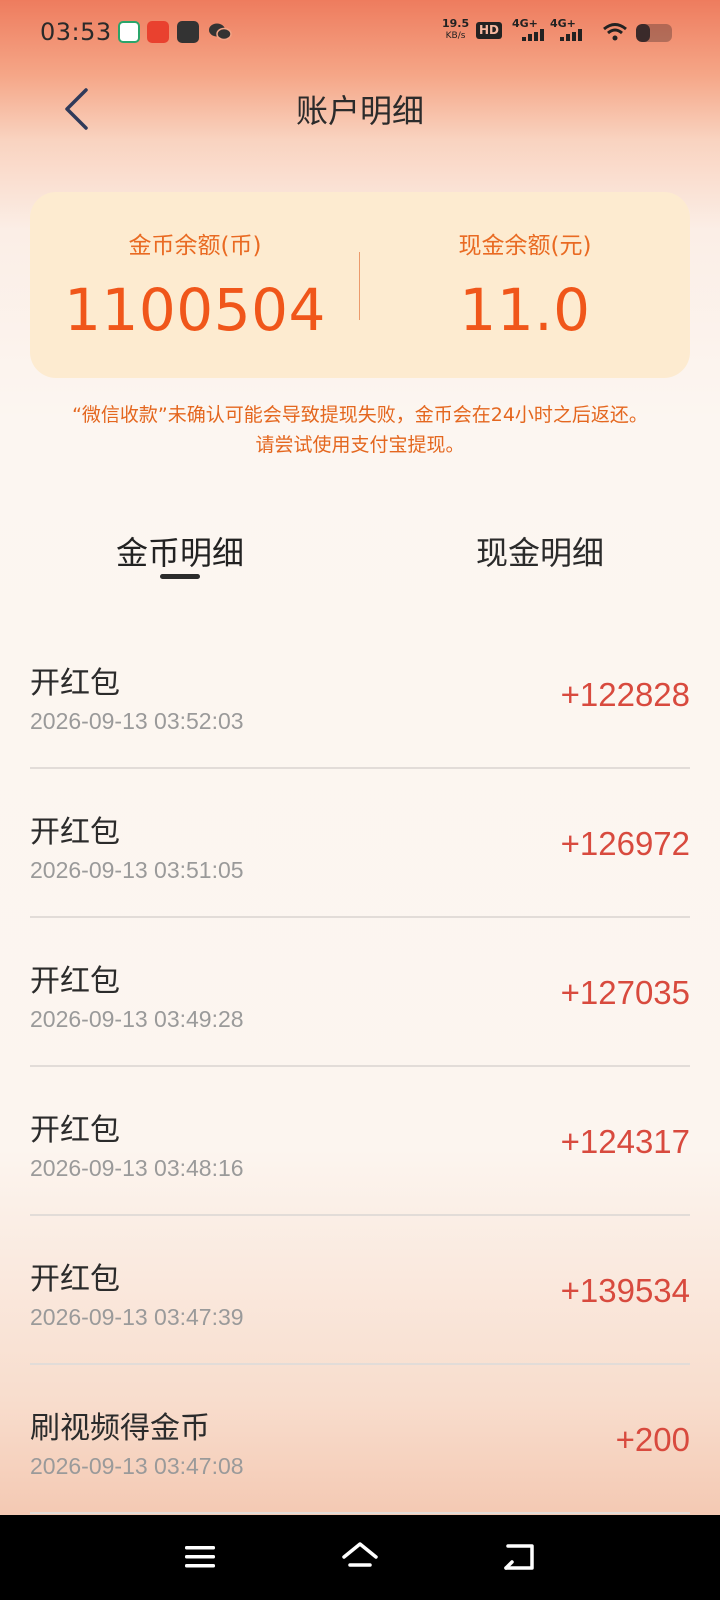  Describe the element at coordinates (120, 1428) in the screenshot. I see `record-title: 刷视频得金币` at that location.